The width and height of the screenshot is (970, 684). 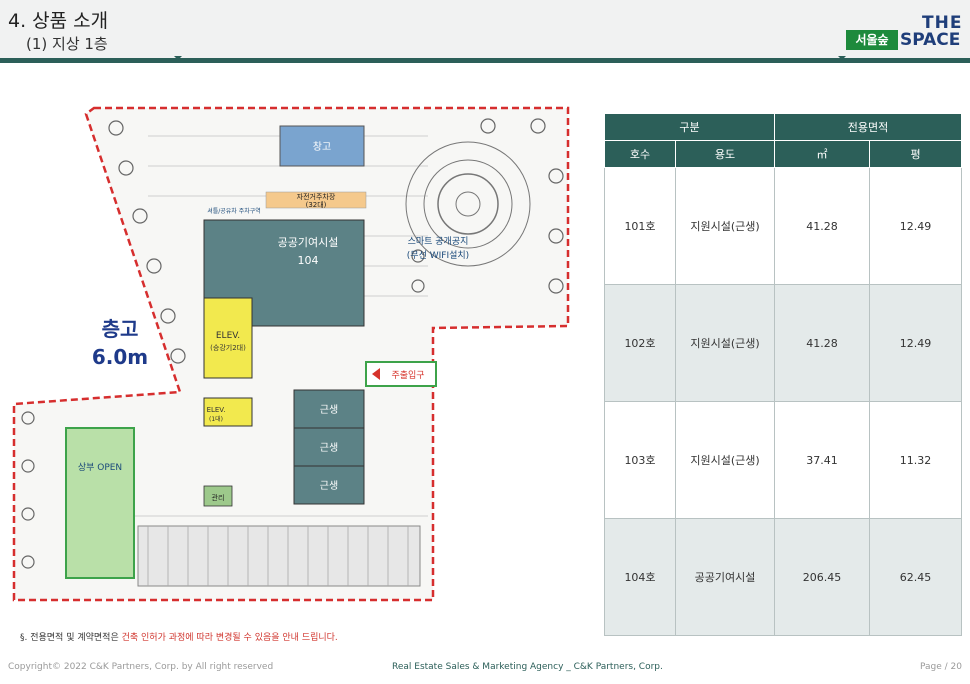 What do you see at coordinates (322, 147) in the screenshot?
I see `storage-label: 창고` at bounding box center [322, 147].